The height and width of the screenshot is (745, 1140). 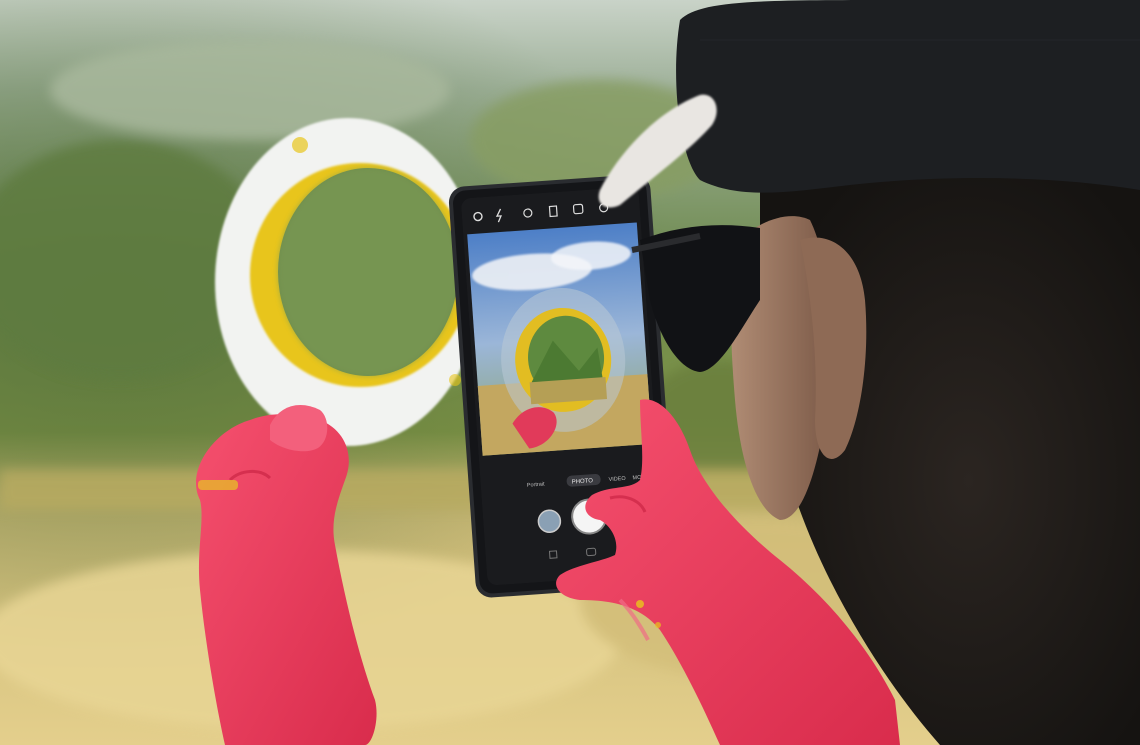 I want to click on painted-paper-ring, so click(x=348, y=282).